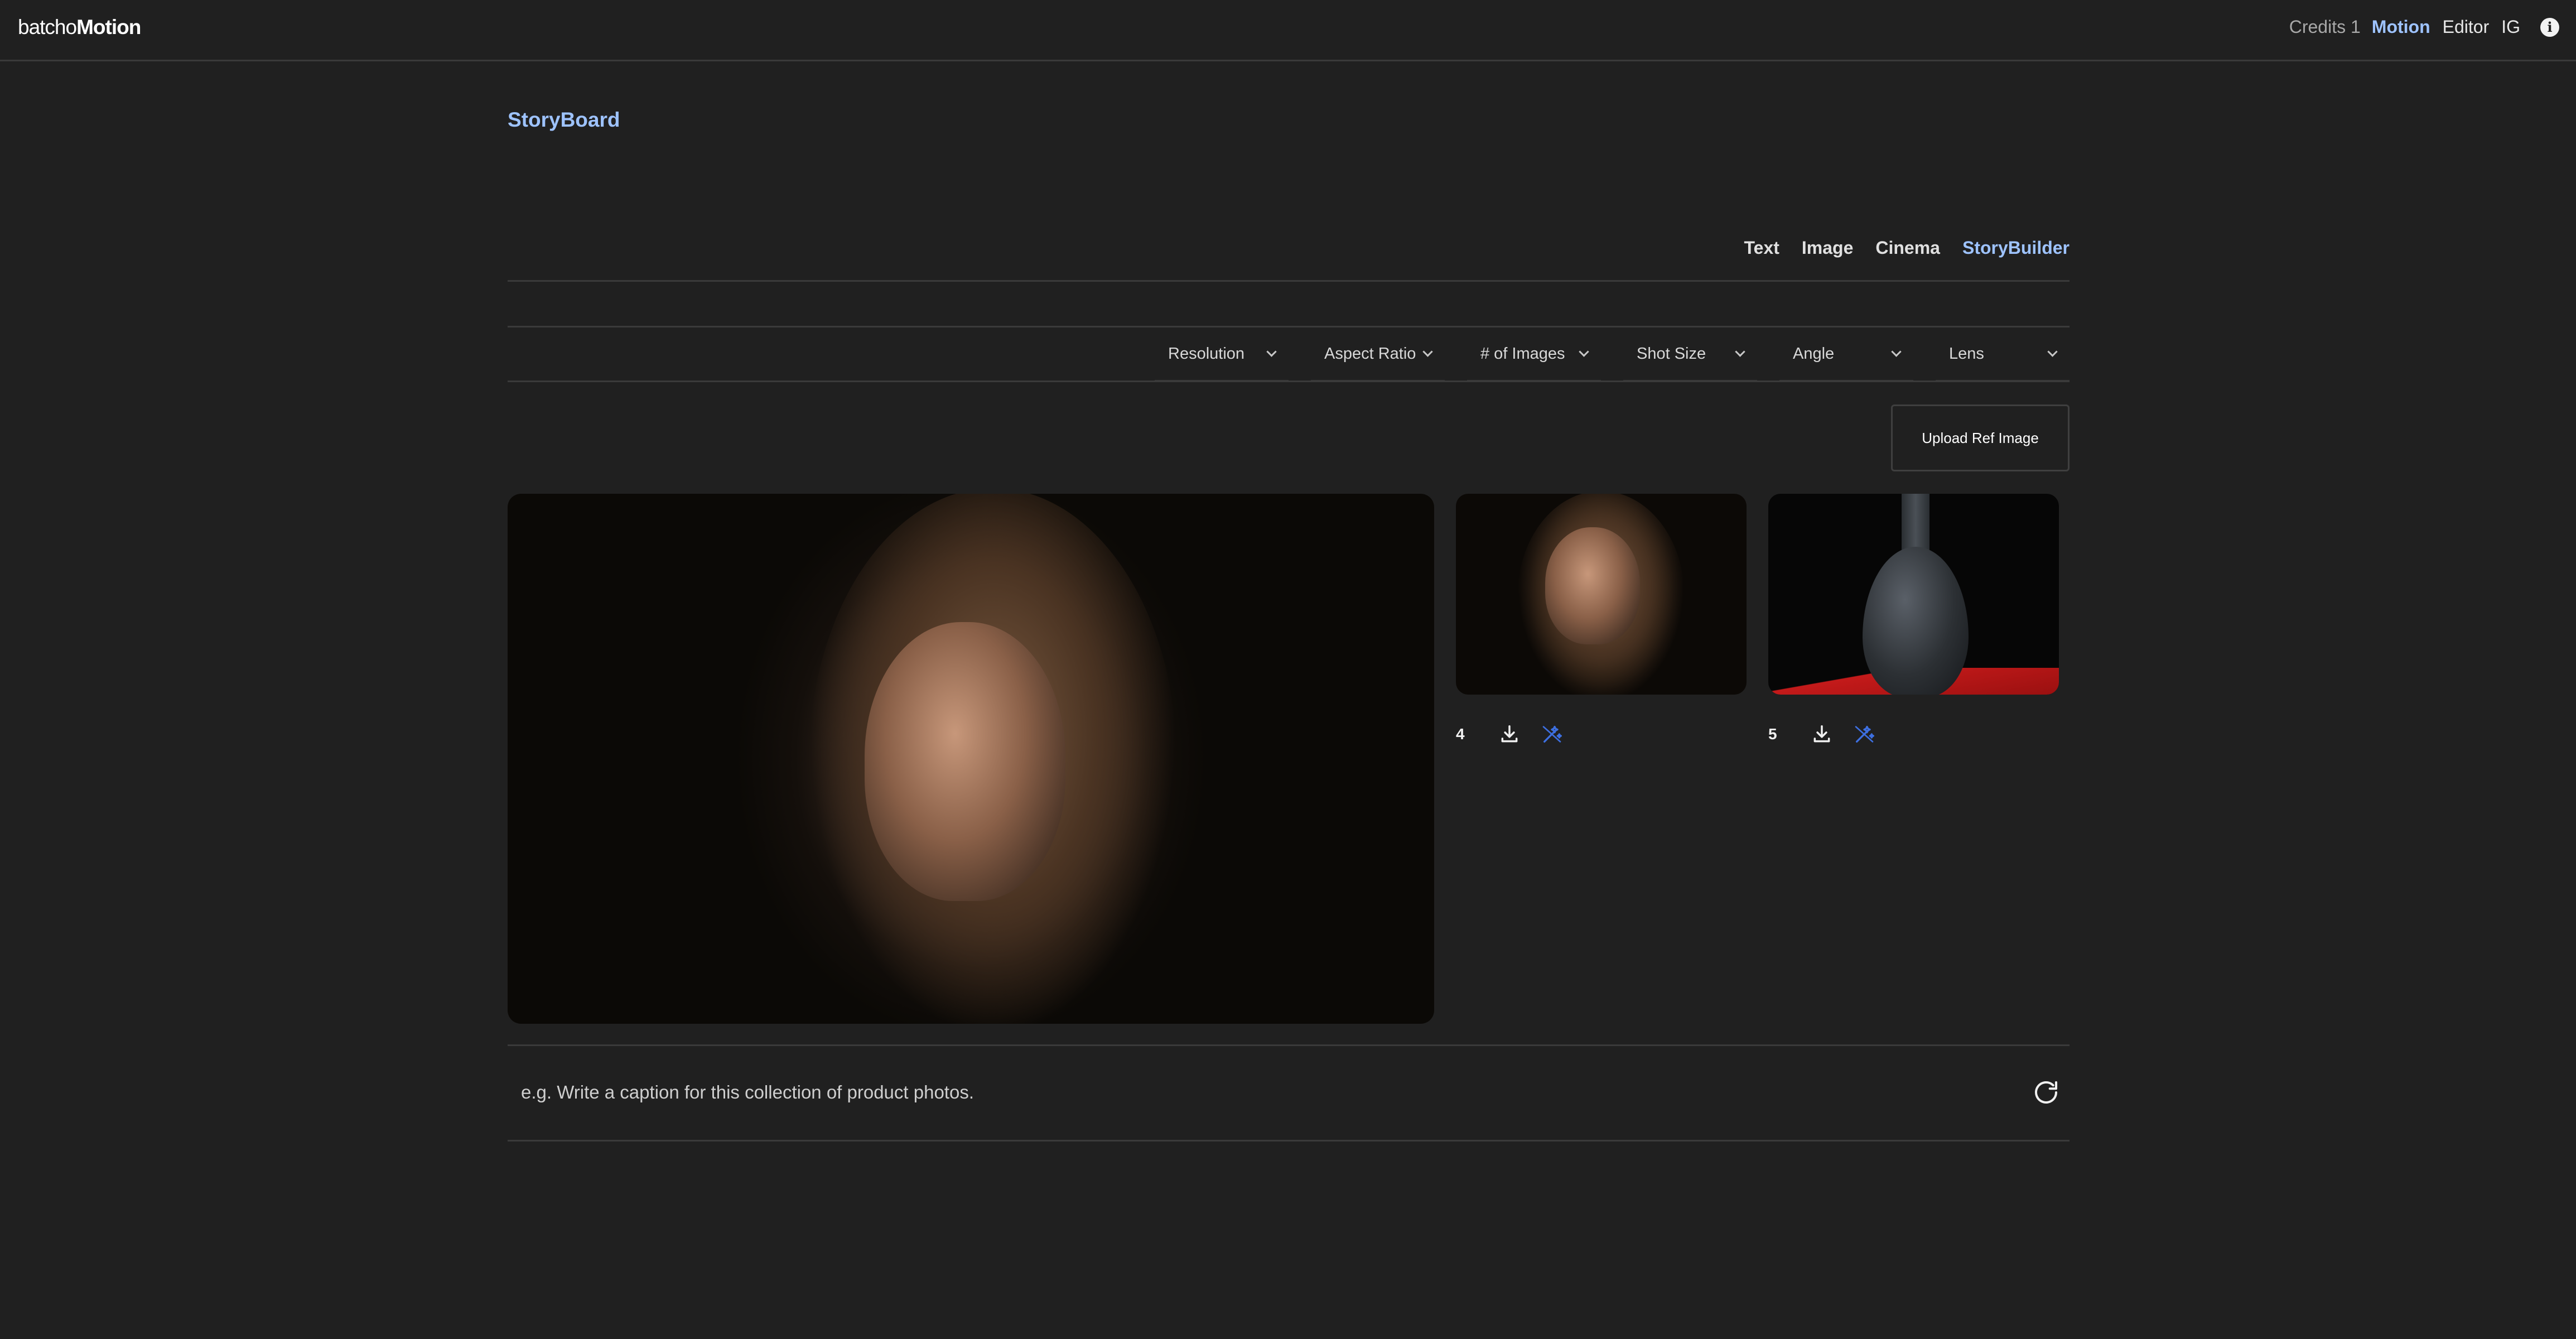 The width and height of the screenshot is (2576, 1339). What do you see at coordinates (1980, 437) in the screenshot?
I see `upload-ref-image-button: Upload Ref Image` at bounding box center [1980, 437].